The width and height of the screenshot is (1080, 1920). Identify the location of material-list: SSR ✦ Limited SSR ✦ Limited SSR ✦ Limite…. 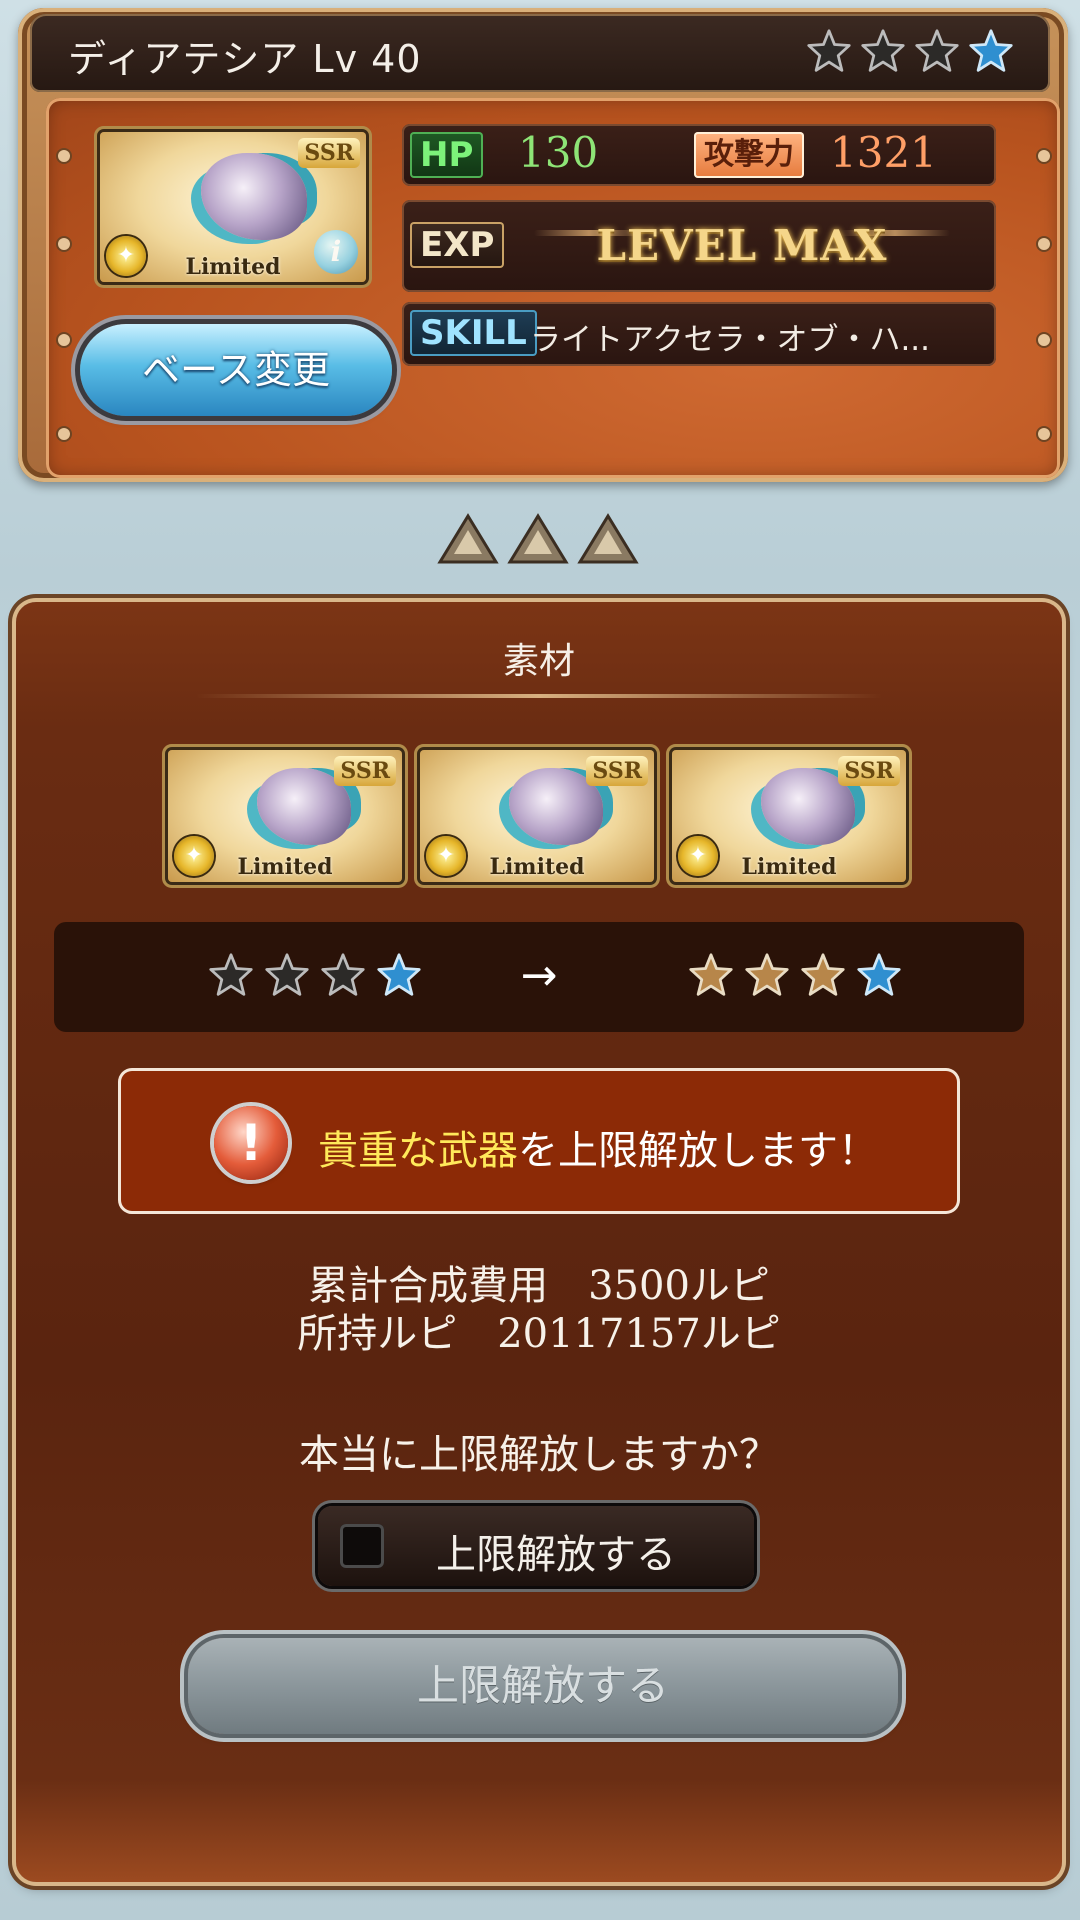
(537, 816).